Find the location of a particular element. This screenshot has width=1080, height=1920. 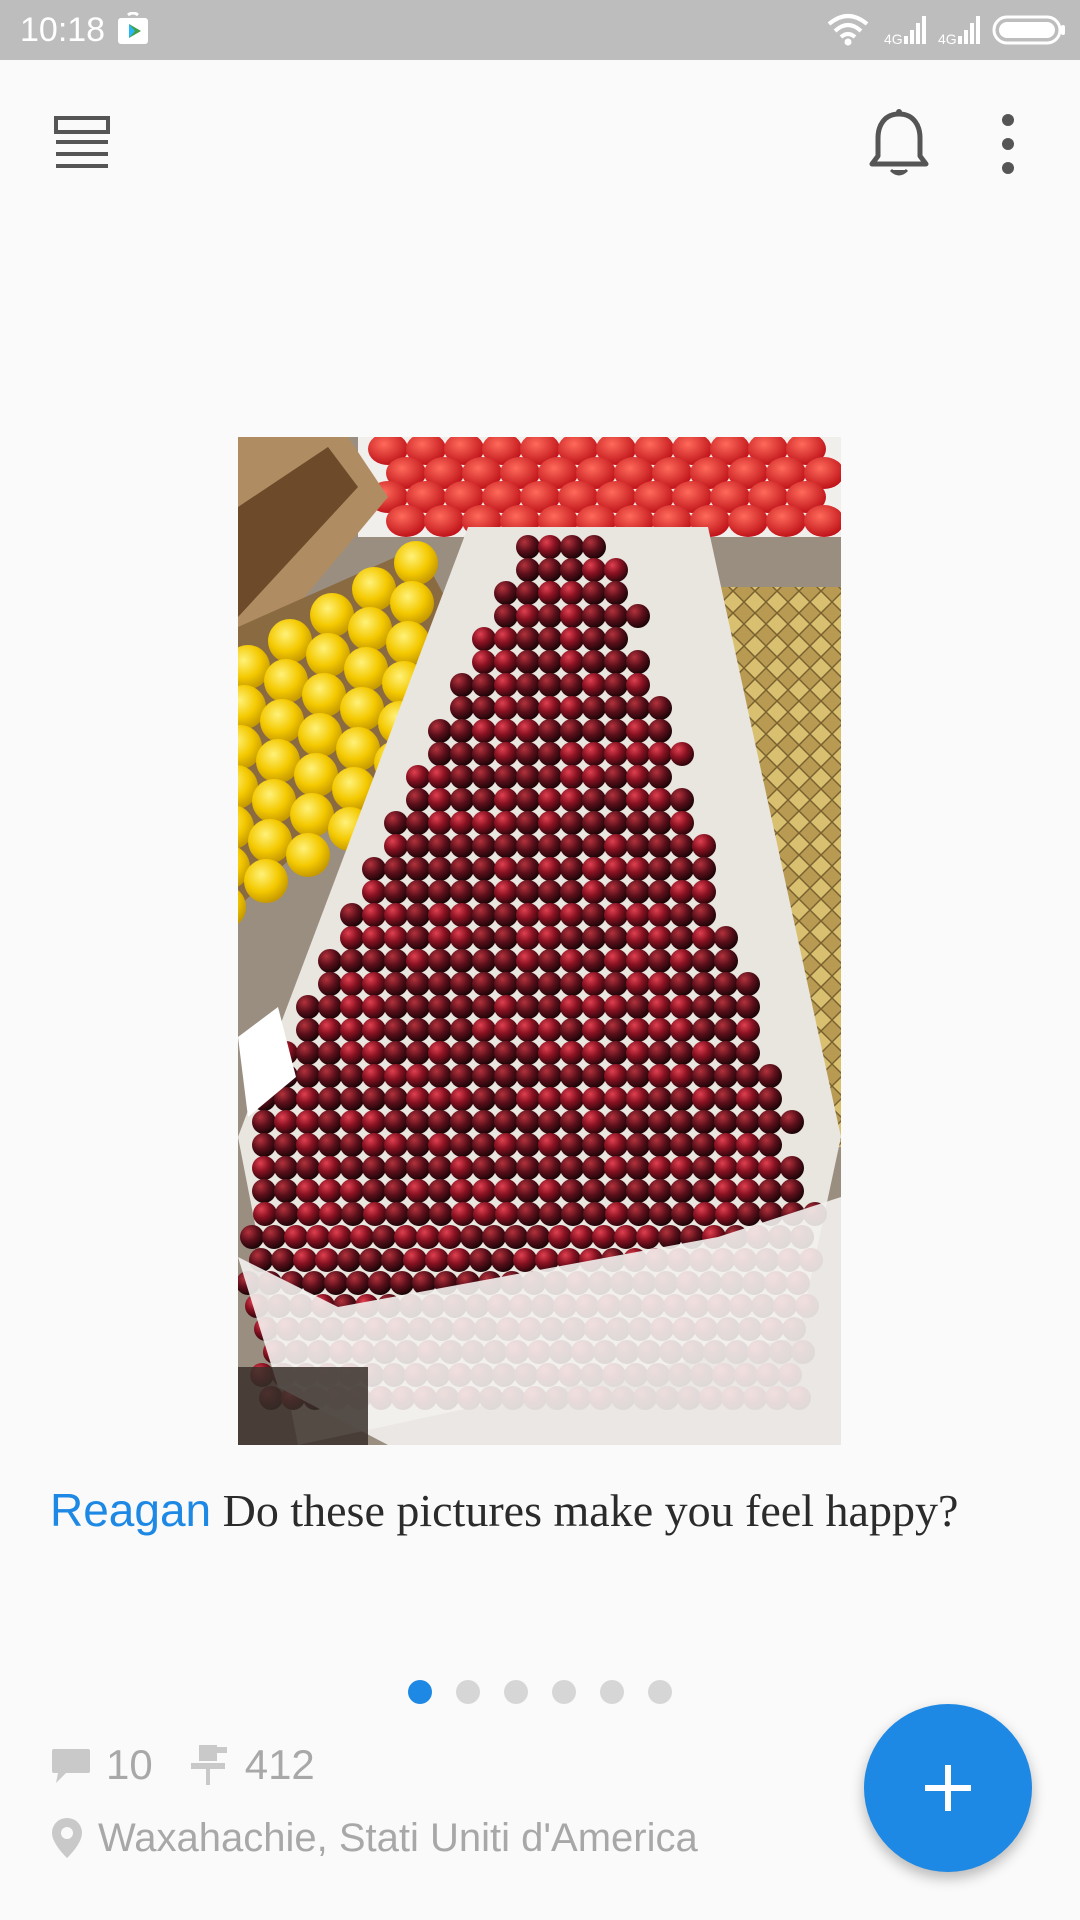

comment-icon is located at coordinates (71, 1765).